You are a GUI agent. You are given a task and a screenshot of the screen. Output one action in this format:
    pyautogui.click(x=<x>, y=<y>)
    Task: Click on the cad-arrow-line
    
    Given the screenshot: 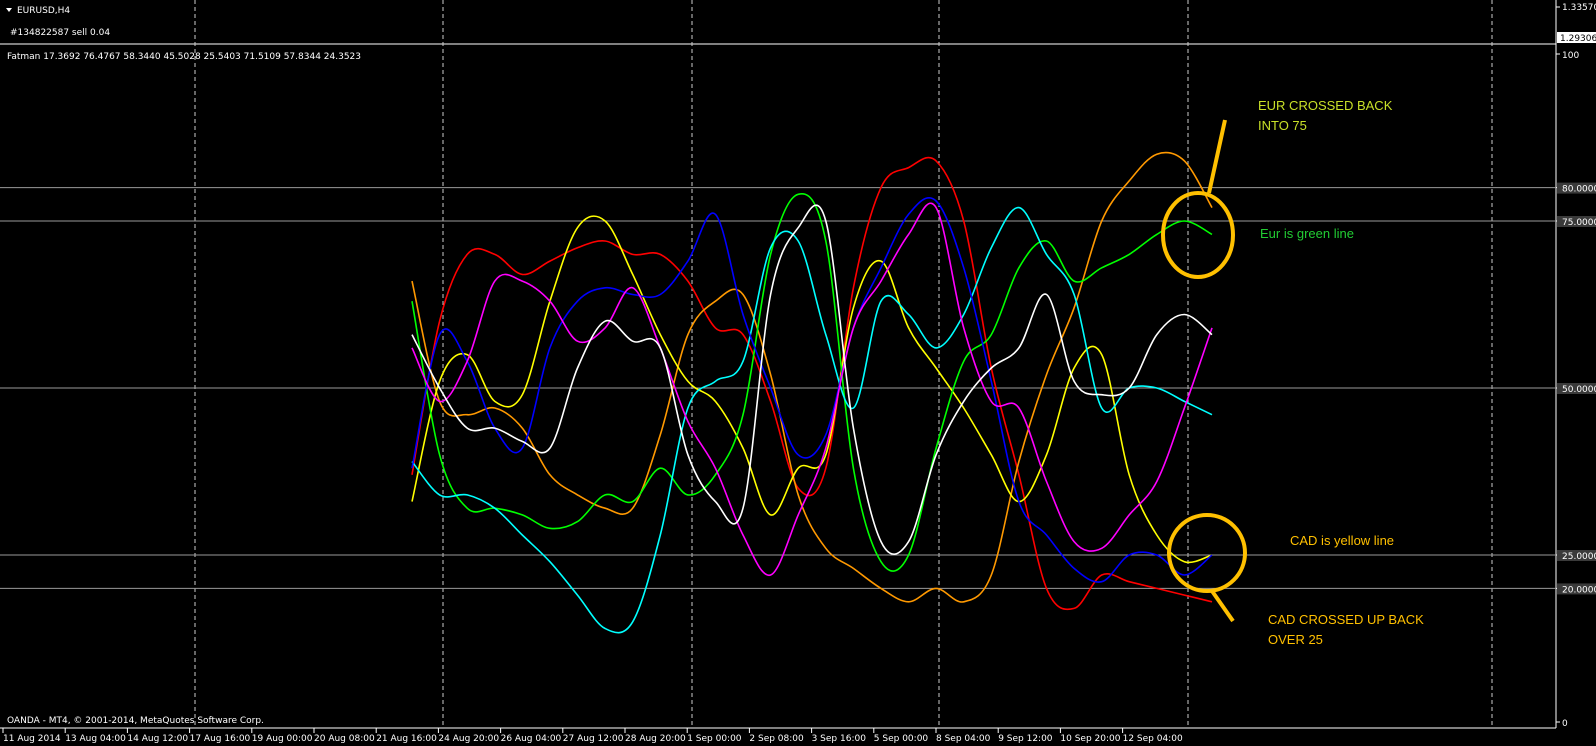 What is the action you would take?
    pyautogui.click(x=1222, y=606)
    